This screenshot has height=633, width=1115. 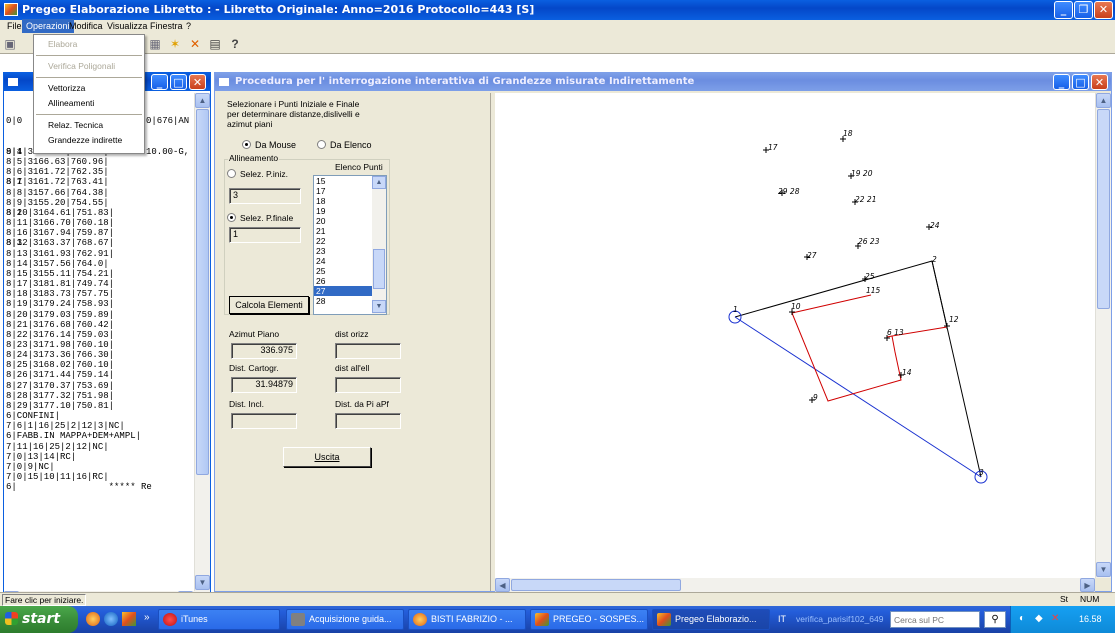 I want to click on libretto-line: 8|19|3179.24|758.93|, so click(x=60, y=304).